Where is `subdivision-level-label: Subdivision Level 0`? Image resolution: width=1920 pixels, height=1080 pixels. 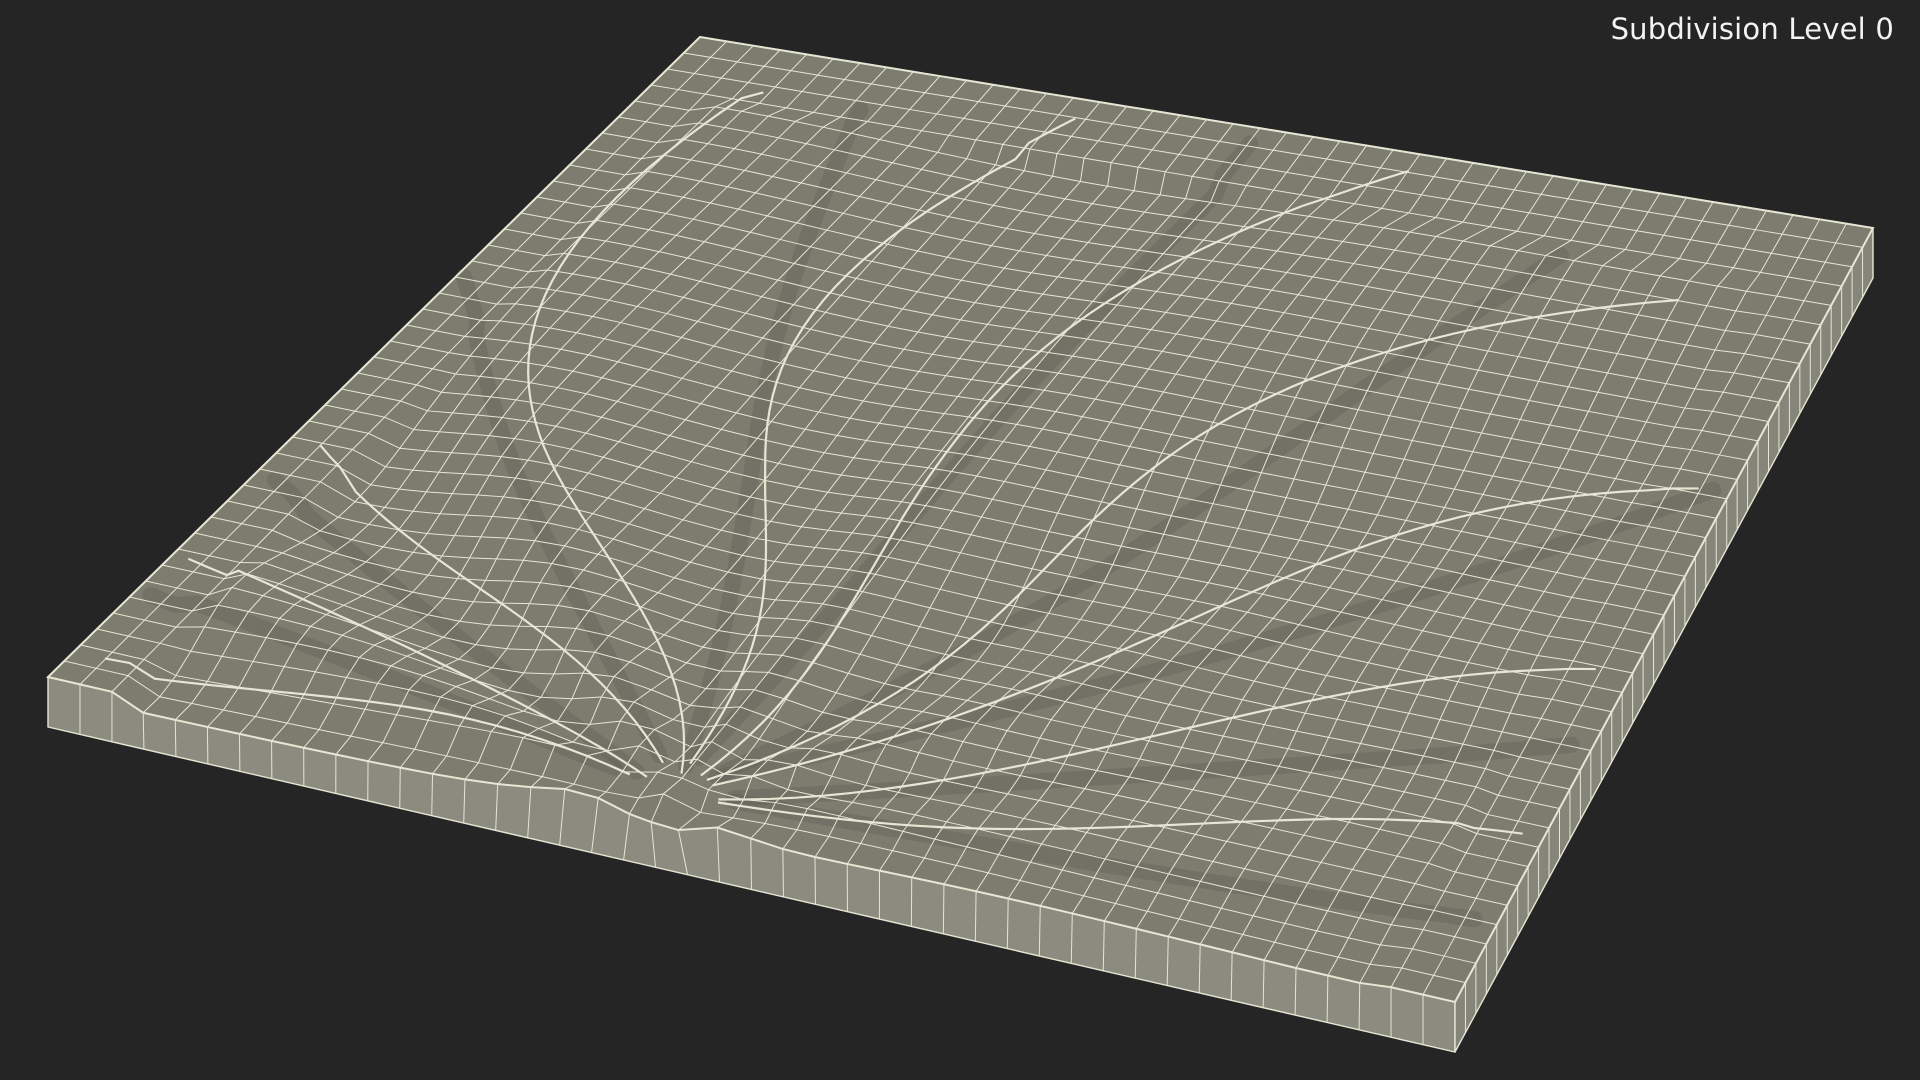
subdivision-level-label: Subdivision Level 0 is located at coordinates (1752, 29).